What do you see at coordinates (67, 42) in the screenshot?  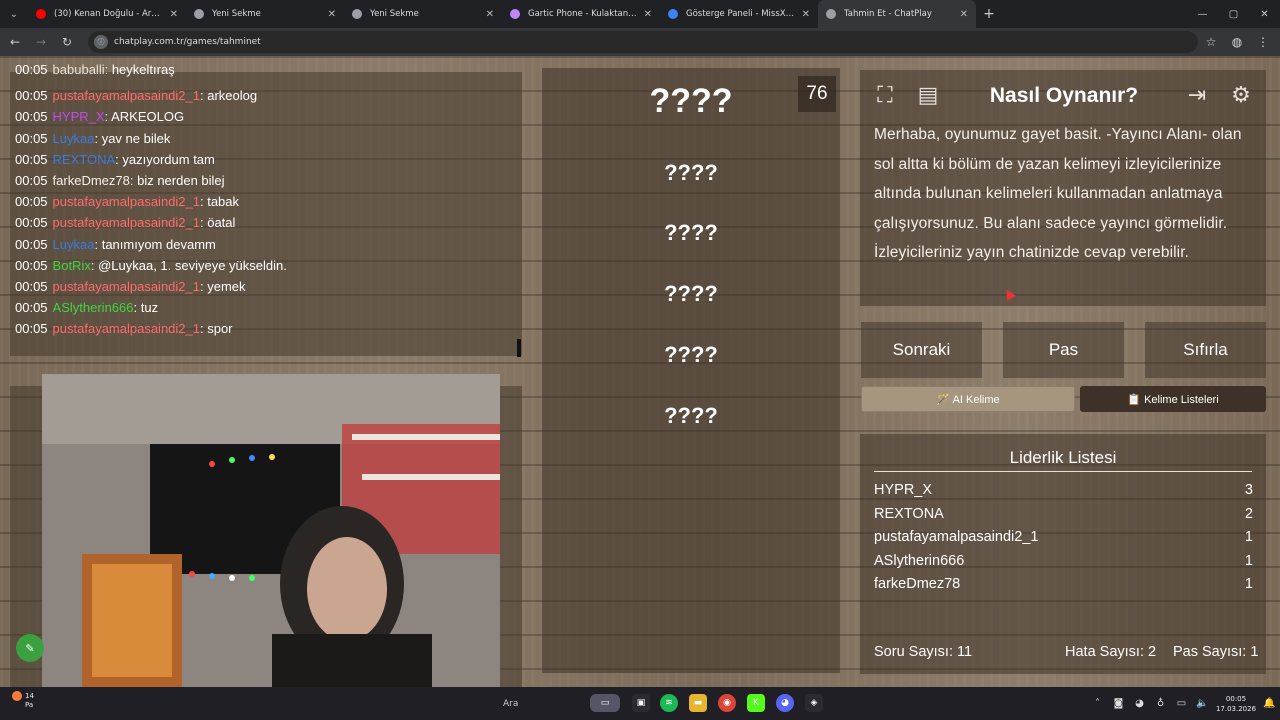 I see `reload-icon: ↻` at bounding box center [67, 42].